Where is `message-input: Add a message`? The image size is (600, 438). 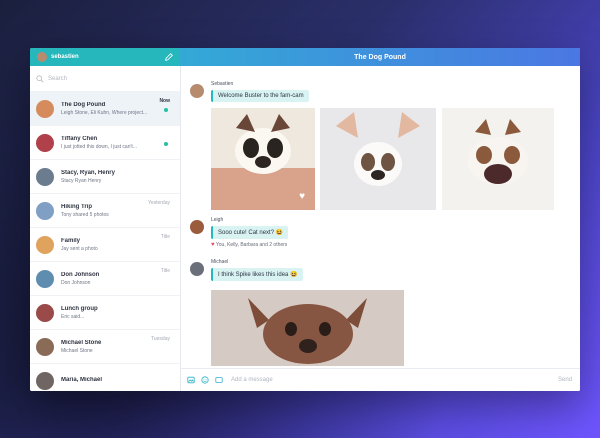
message-input: Add a message is located at coordinates (252, 380).